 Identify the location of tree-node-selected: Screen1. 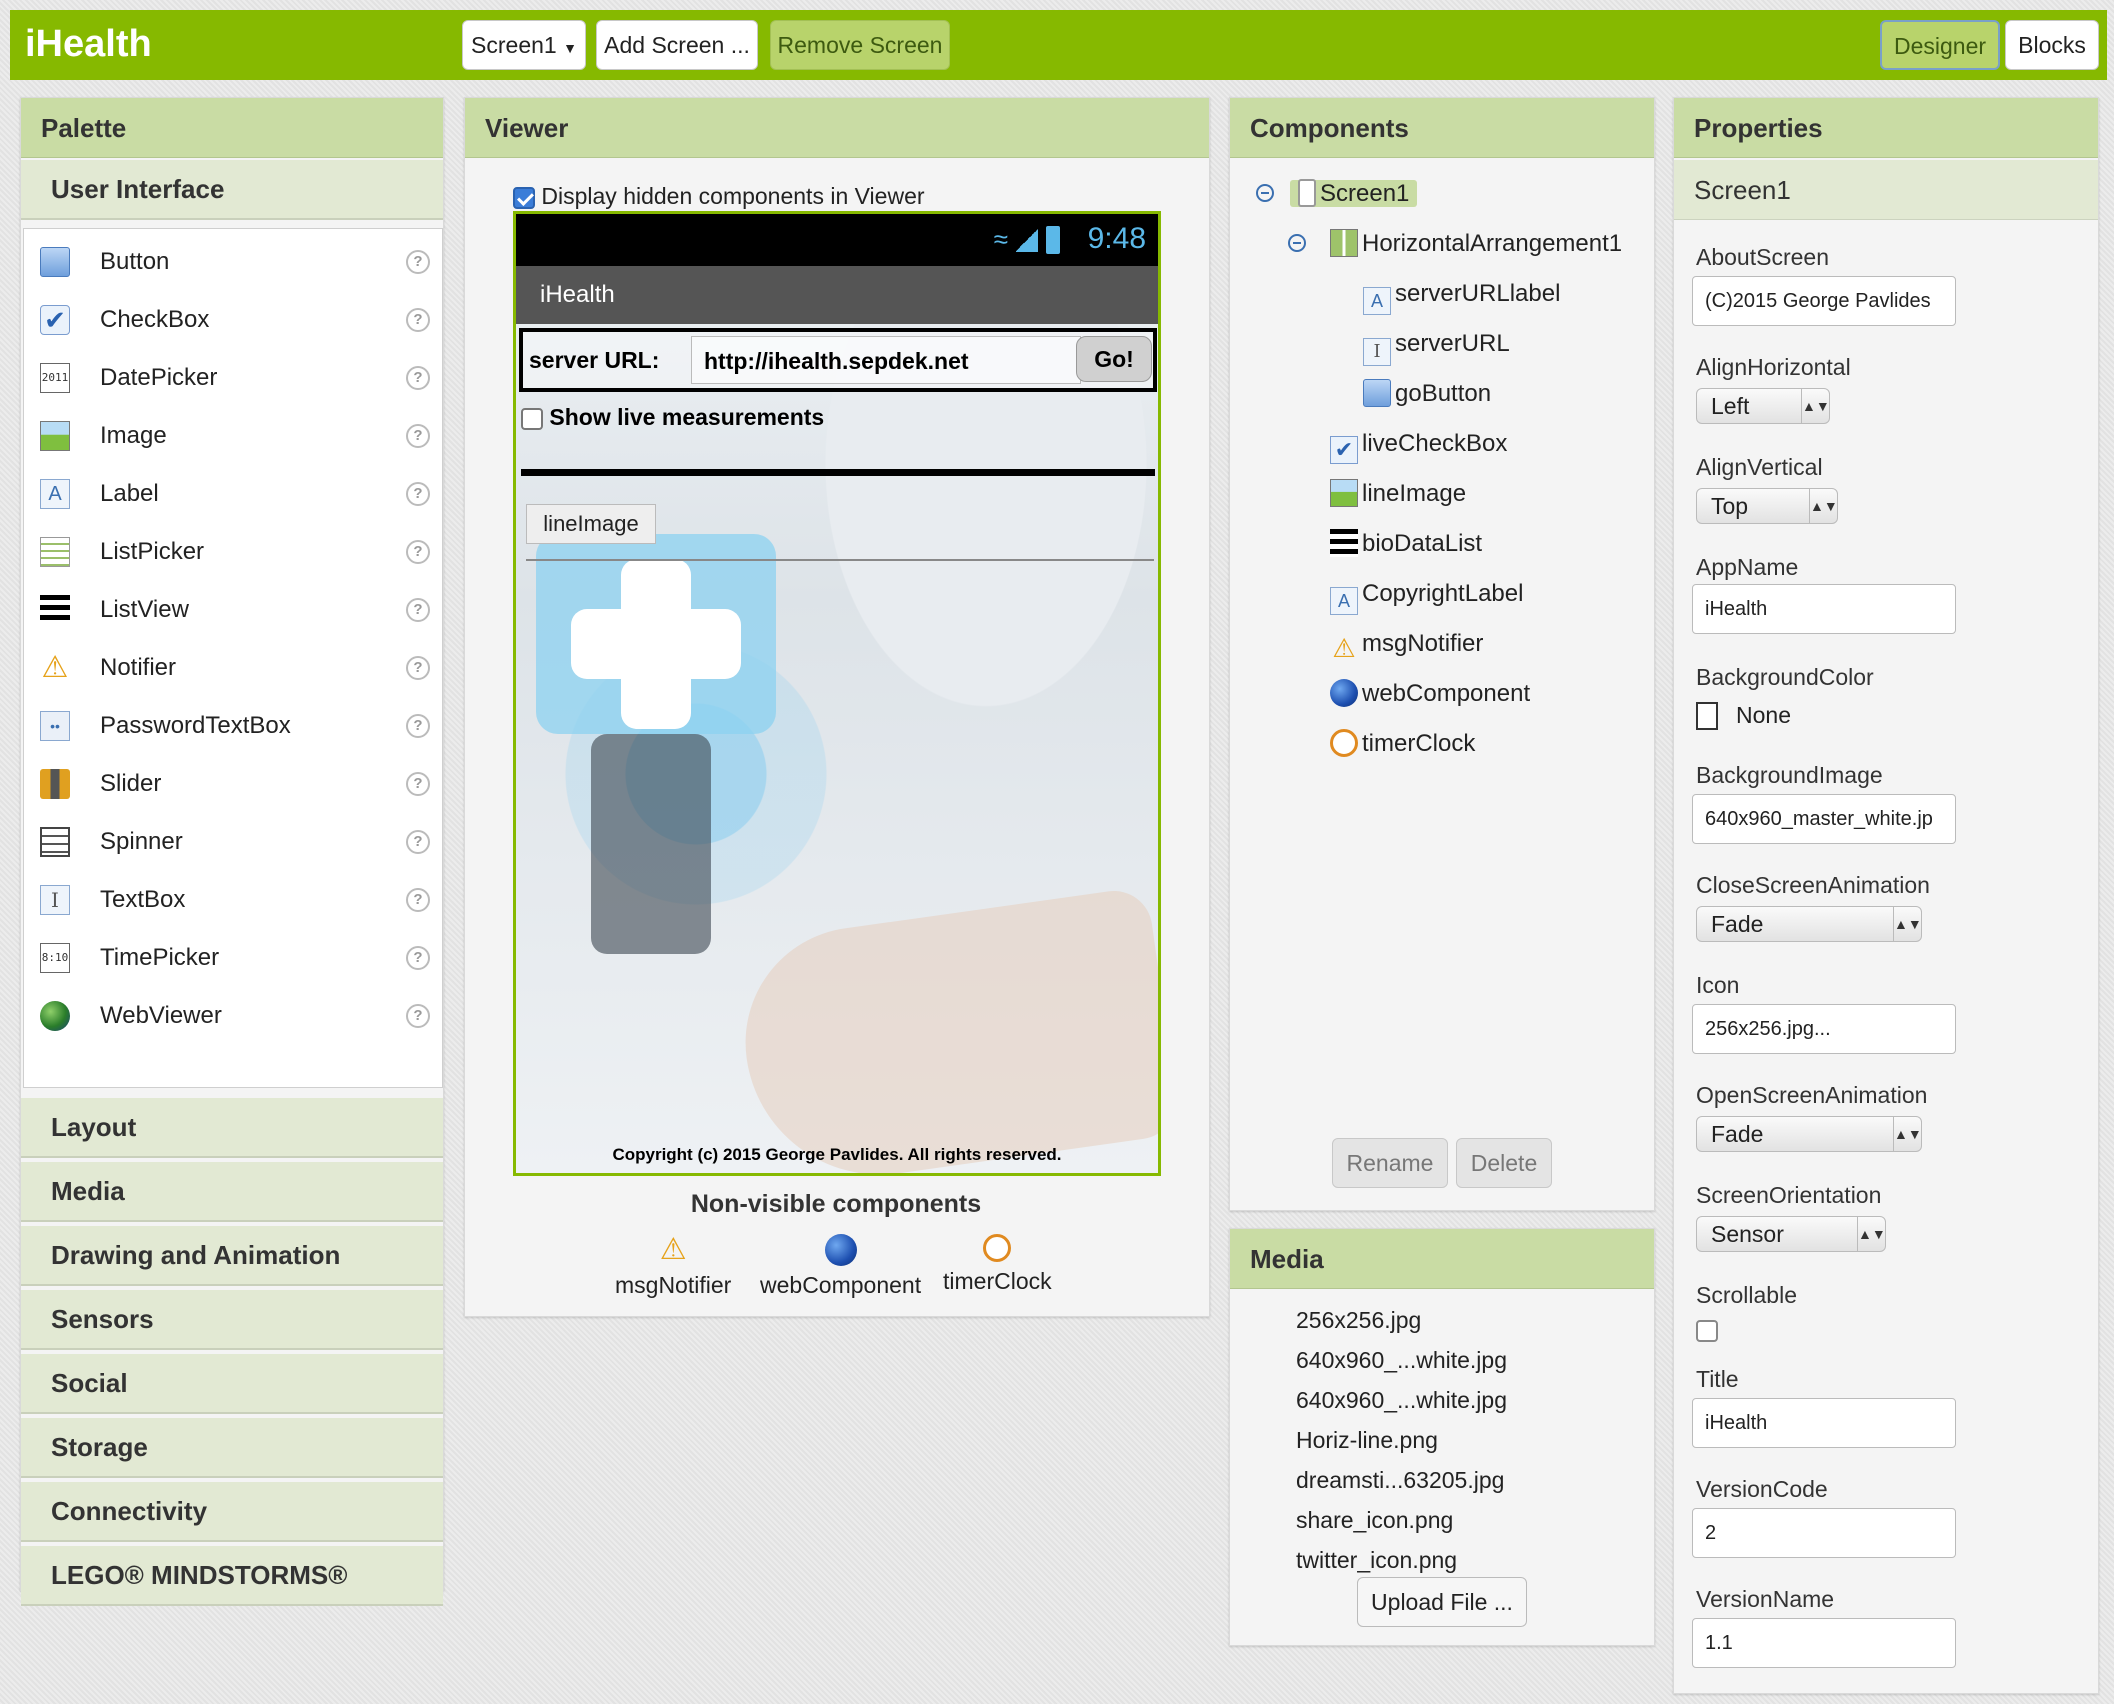
(1354, 193).